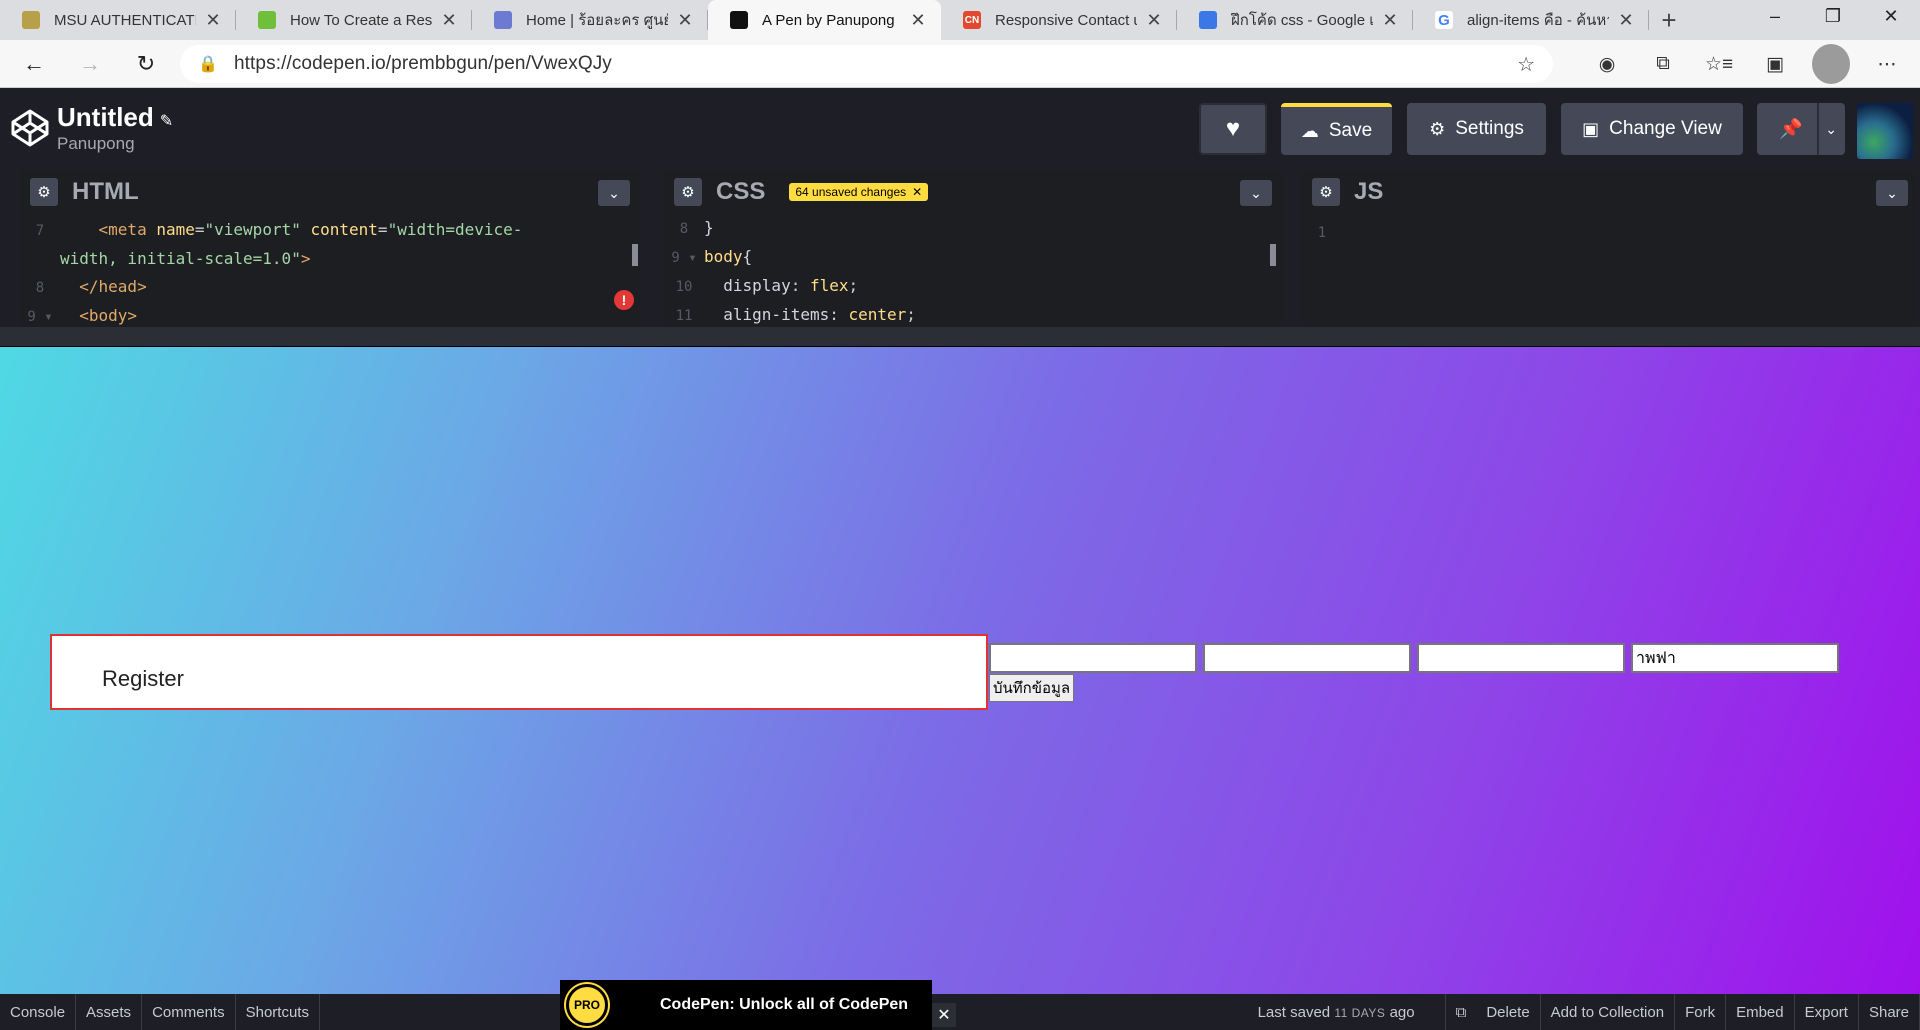  What do you see at coordinates (635, 255) in the screenshot?
I see `html-scrollbar` at bounding box center [635, 255].